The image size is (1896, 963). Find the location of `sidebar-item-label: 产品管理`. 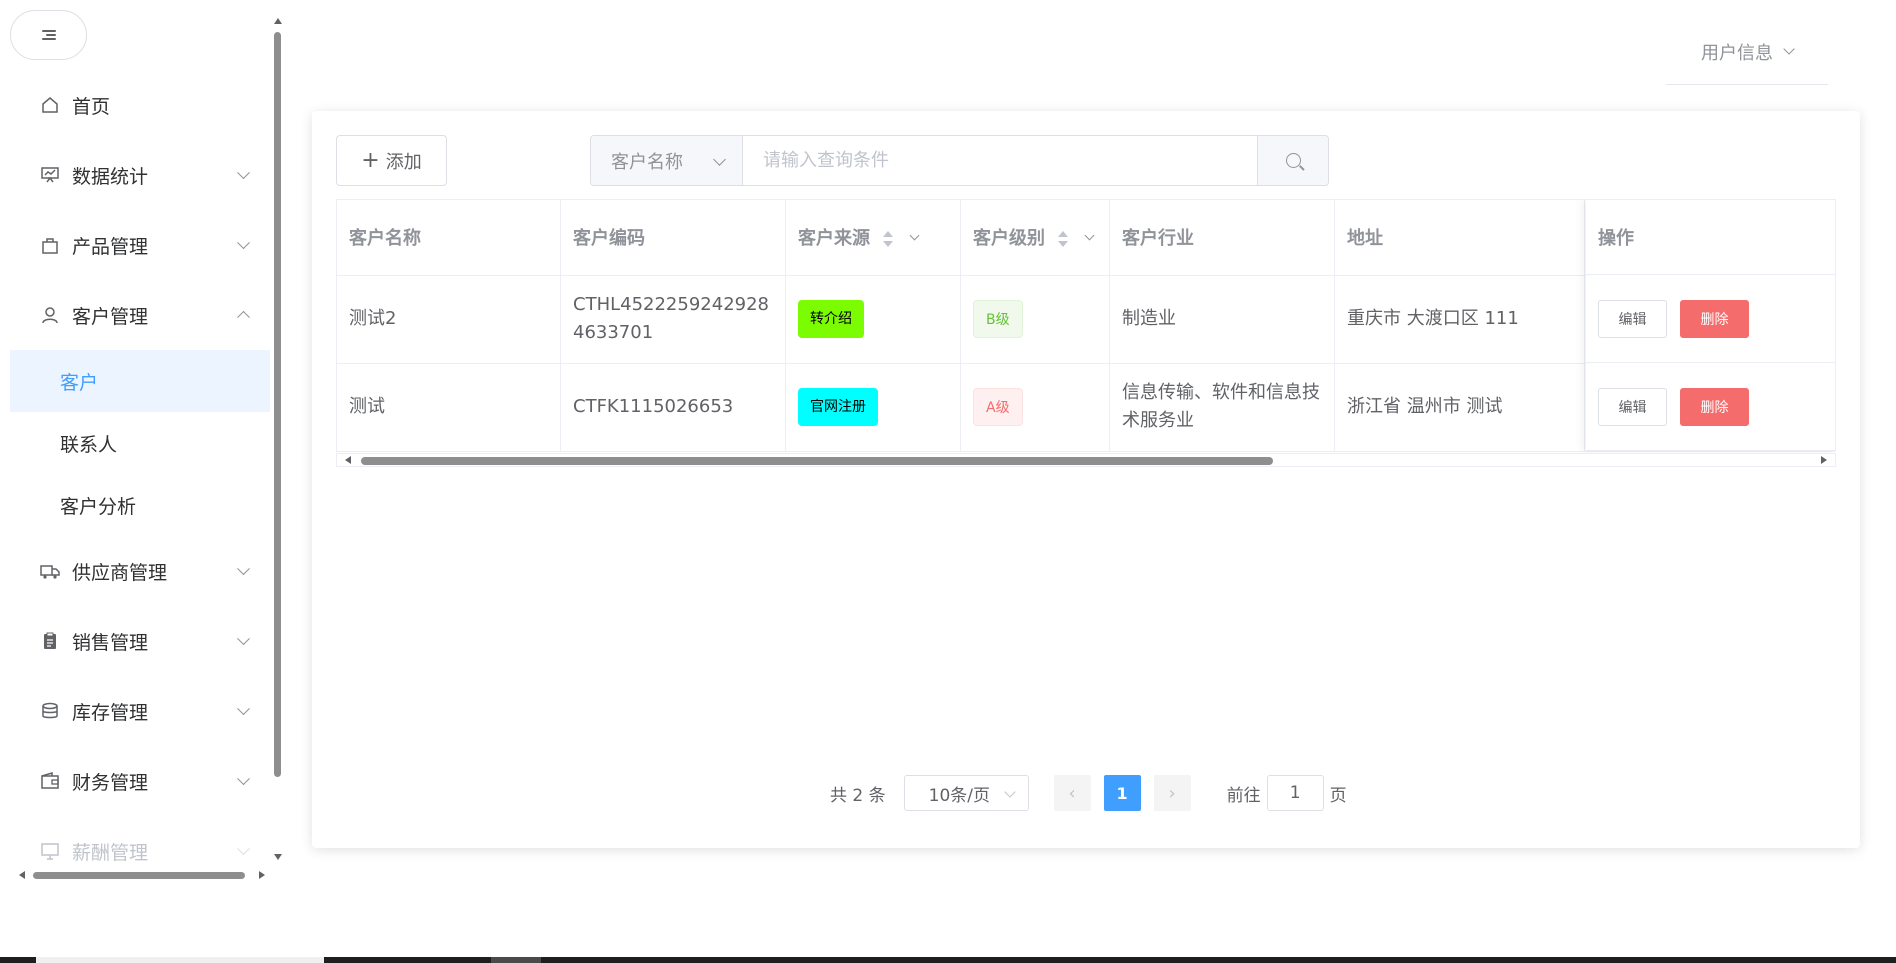

sidebar-item-label: 产品管理 is located at coordinates (110, 246).